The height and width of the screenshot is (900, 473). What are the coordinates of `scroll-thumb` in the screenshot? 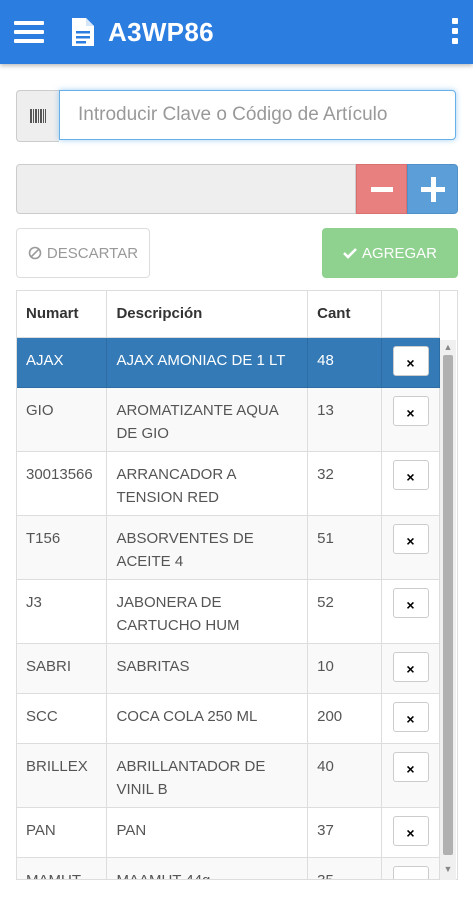 It's located at (448, 605).